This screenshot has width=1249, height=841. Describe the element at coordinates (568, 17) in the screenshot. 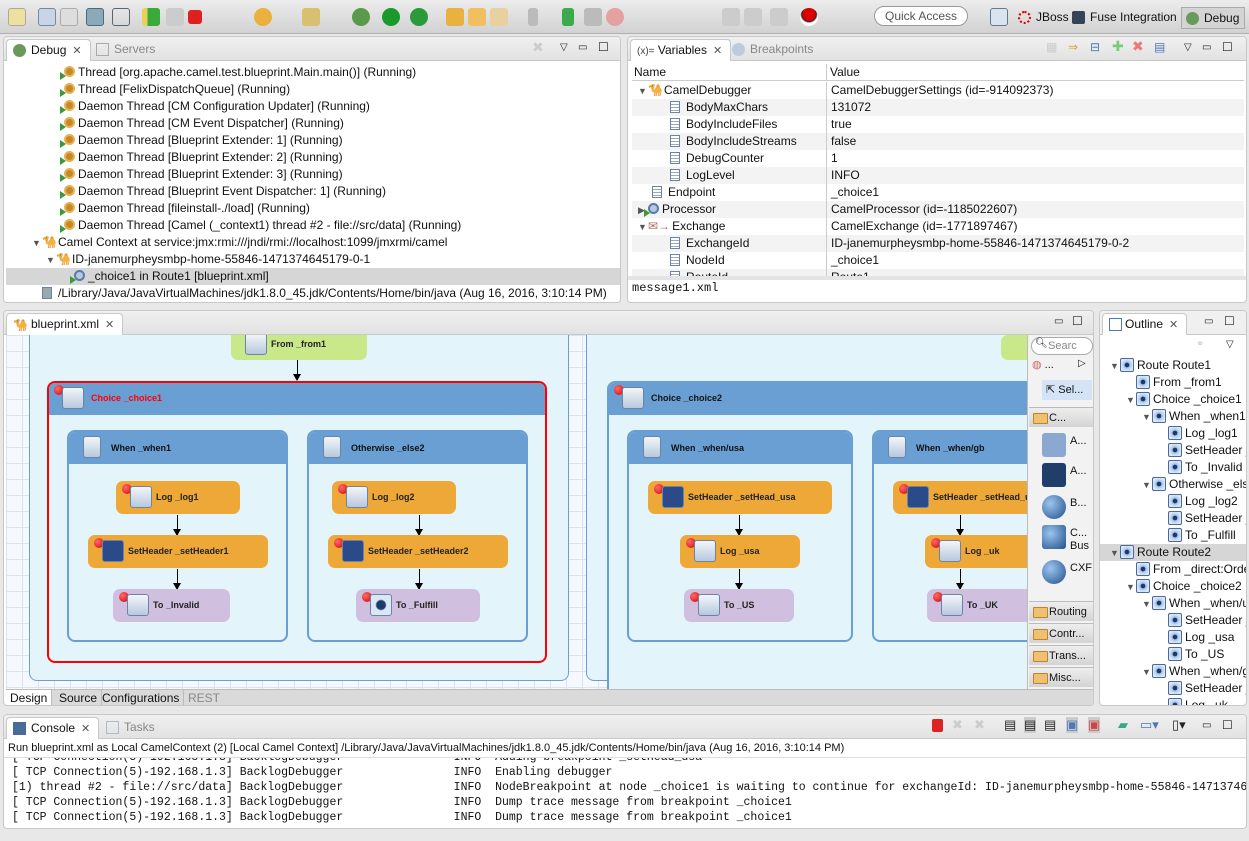

I see `camel-resume-icon` at that location.